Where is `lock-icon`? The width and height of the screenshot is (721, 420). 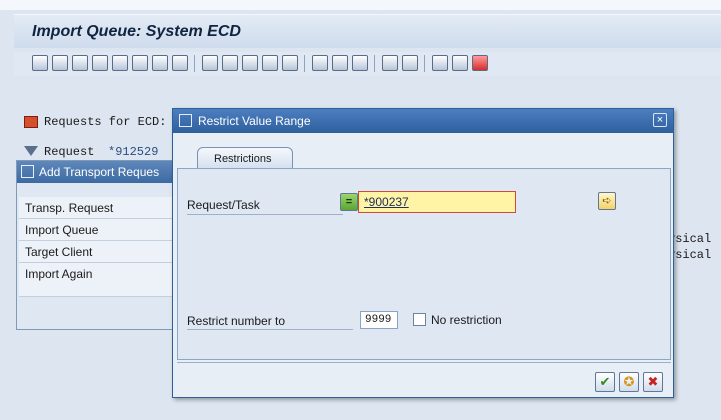 lock-icon is located at coordinates (320, 63).